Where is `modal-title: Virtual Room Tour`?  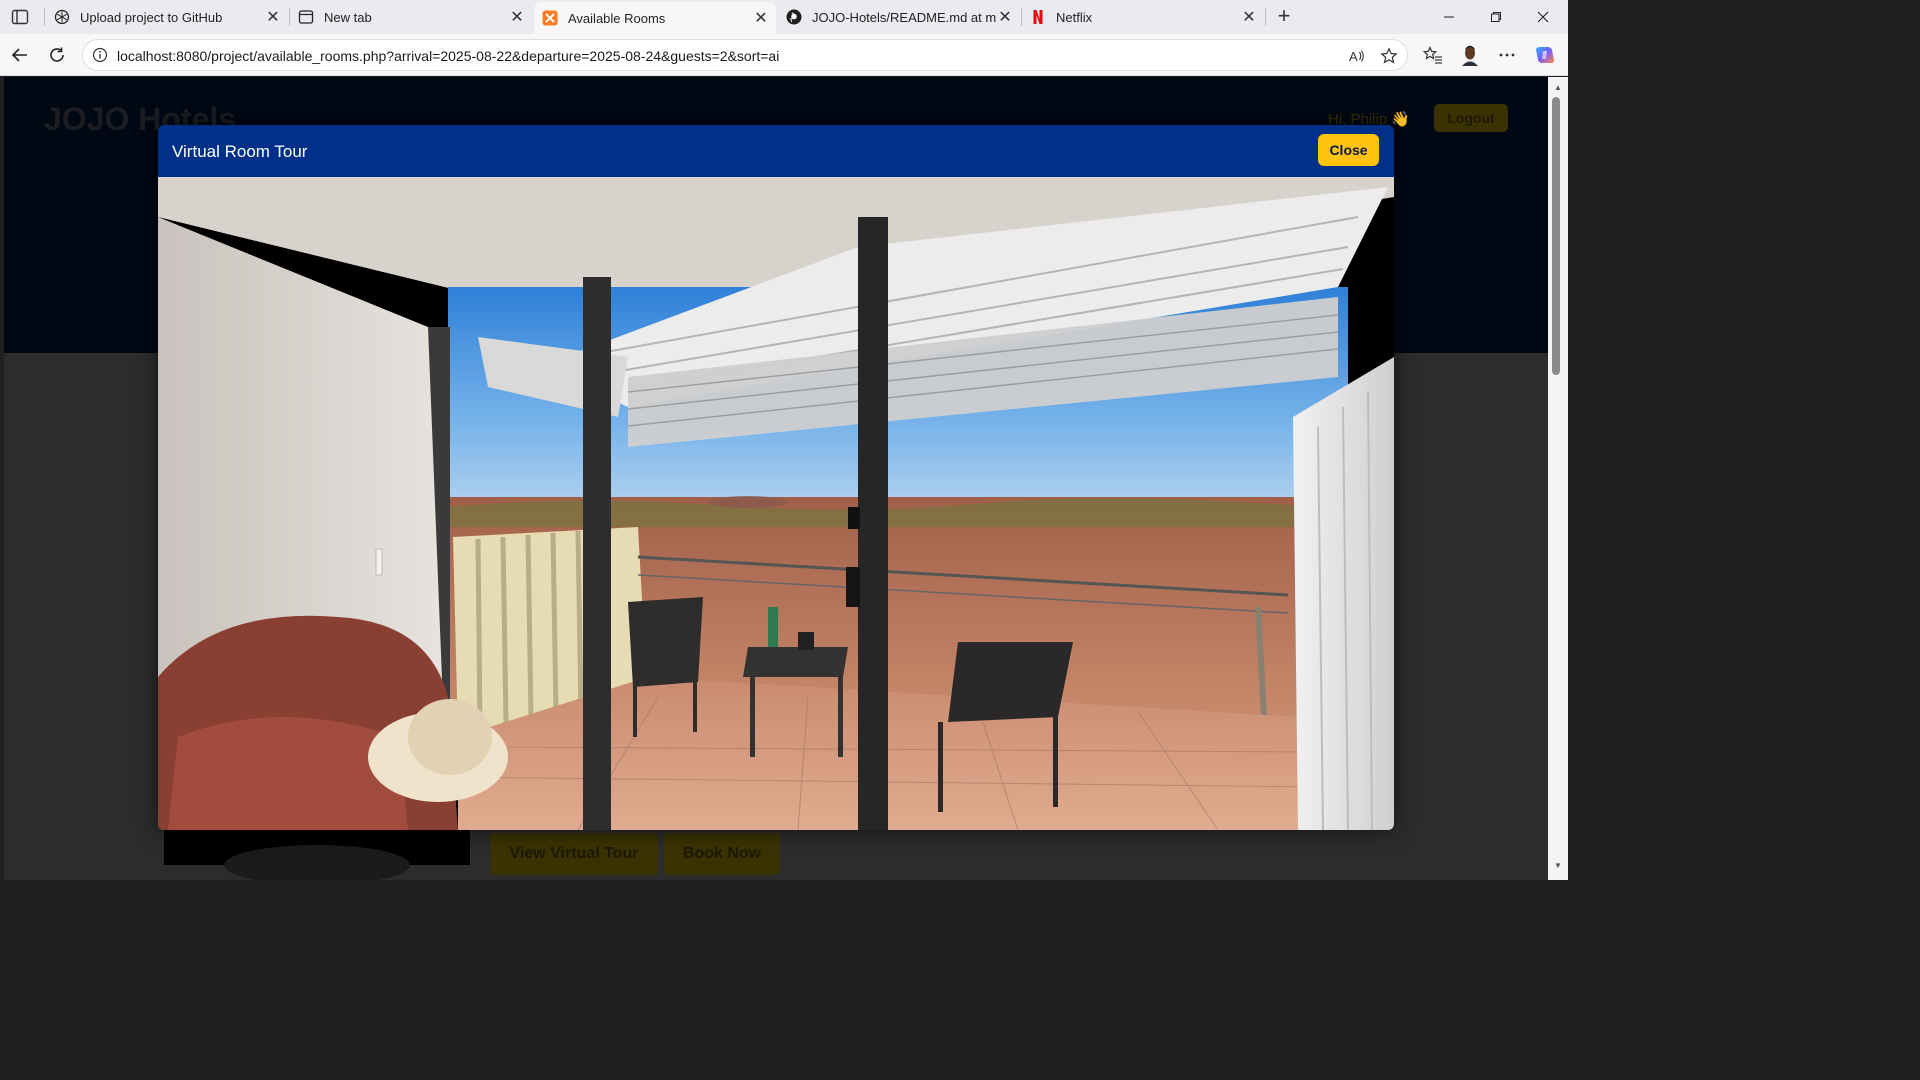 modal-title: Virtual Room Tour is located at coordinates (240, 151).